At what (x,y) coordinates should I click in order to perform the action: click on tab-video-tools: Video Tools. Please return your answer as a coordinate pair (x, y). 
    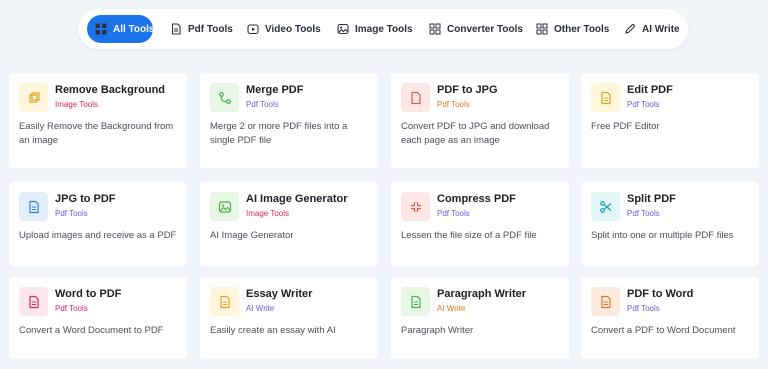
    Looking at the image, I should click on (284, 29).